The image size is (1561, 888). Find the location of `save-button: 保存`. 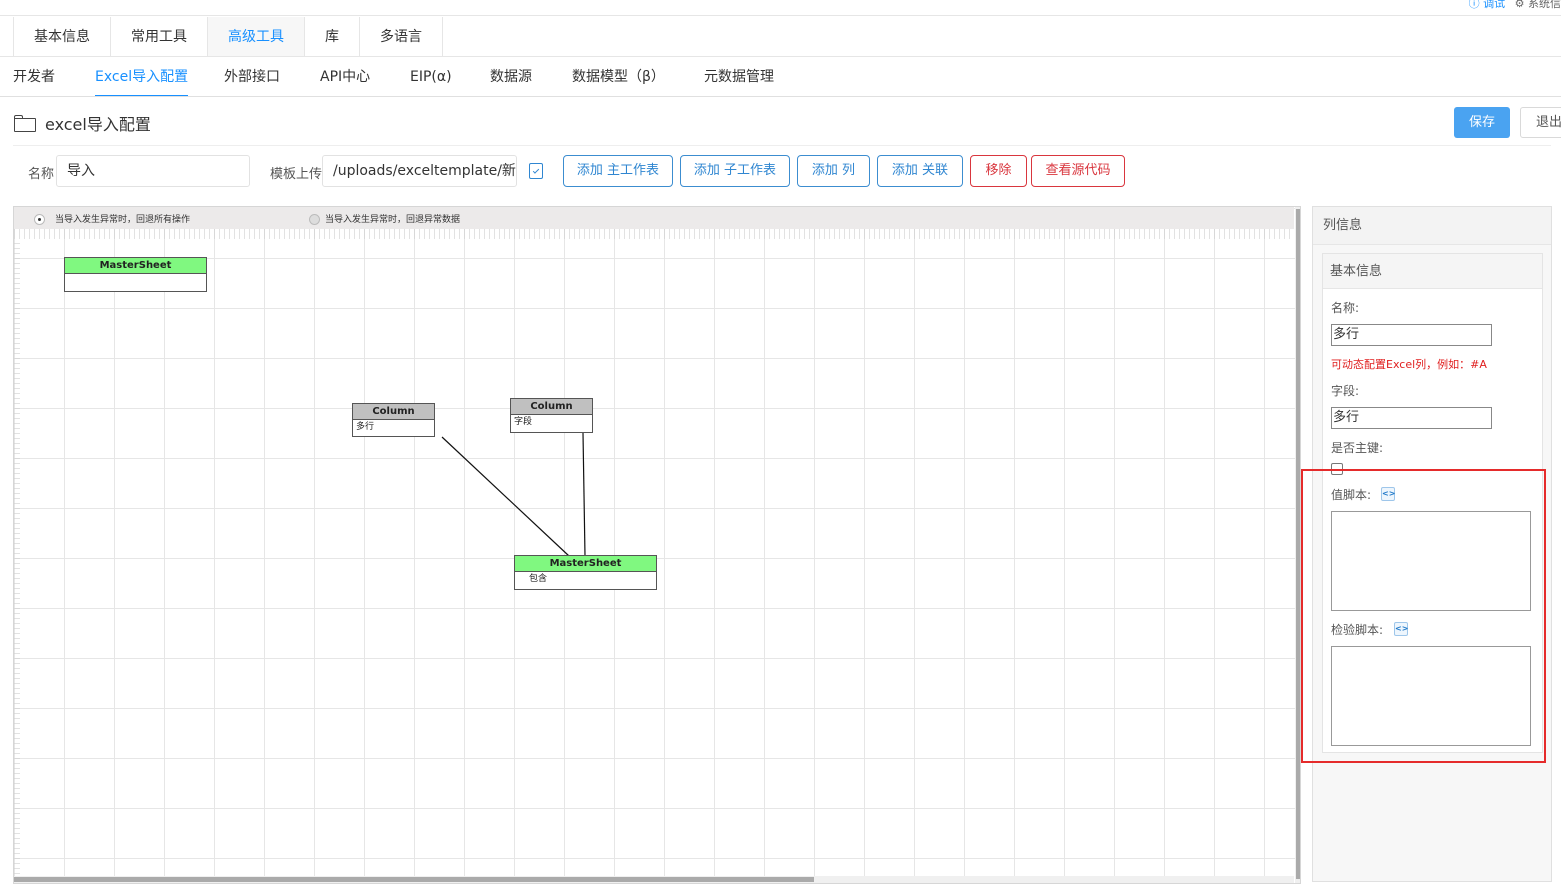

save-button: 保存 is located at coordinates (1482, 122).